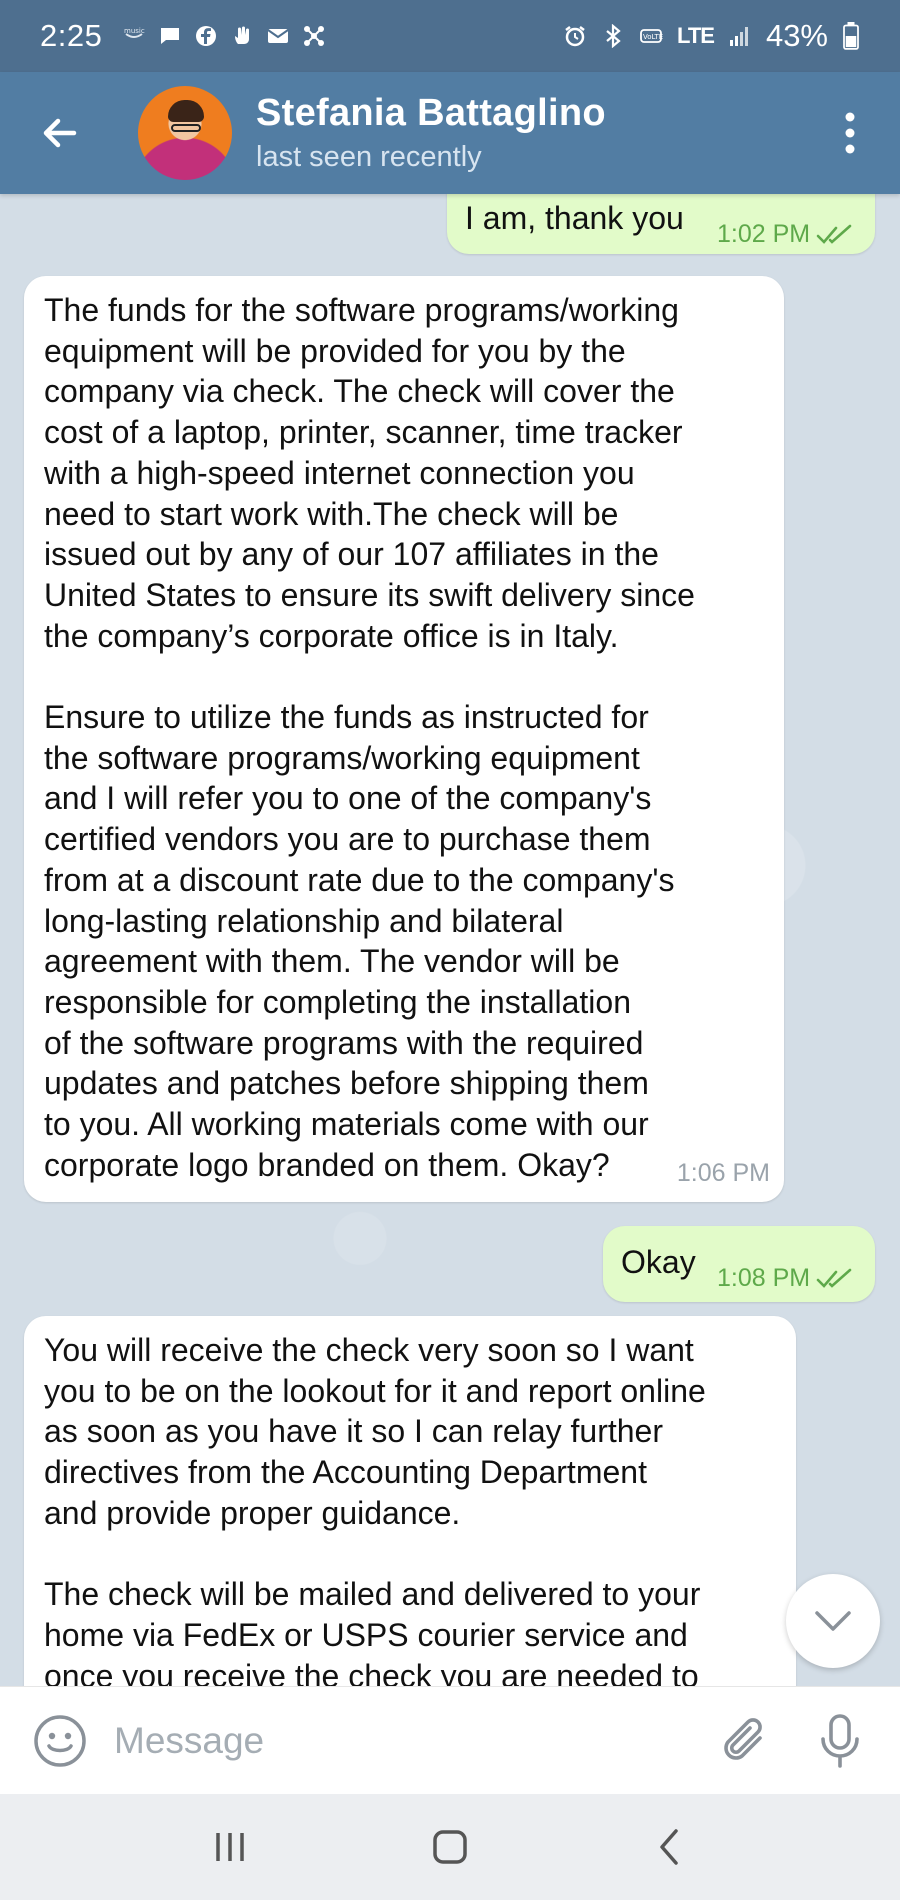 This screenshot has height=1900, width=900. I want to click on network-type: LTE, so click(696, 35).